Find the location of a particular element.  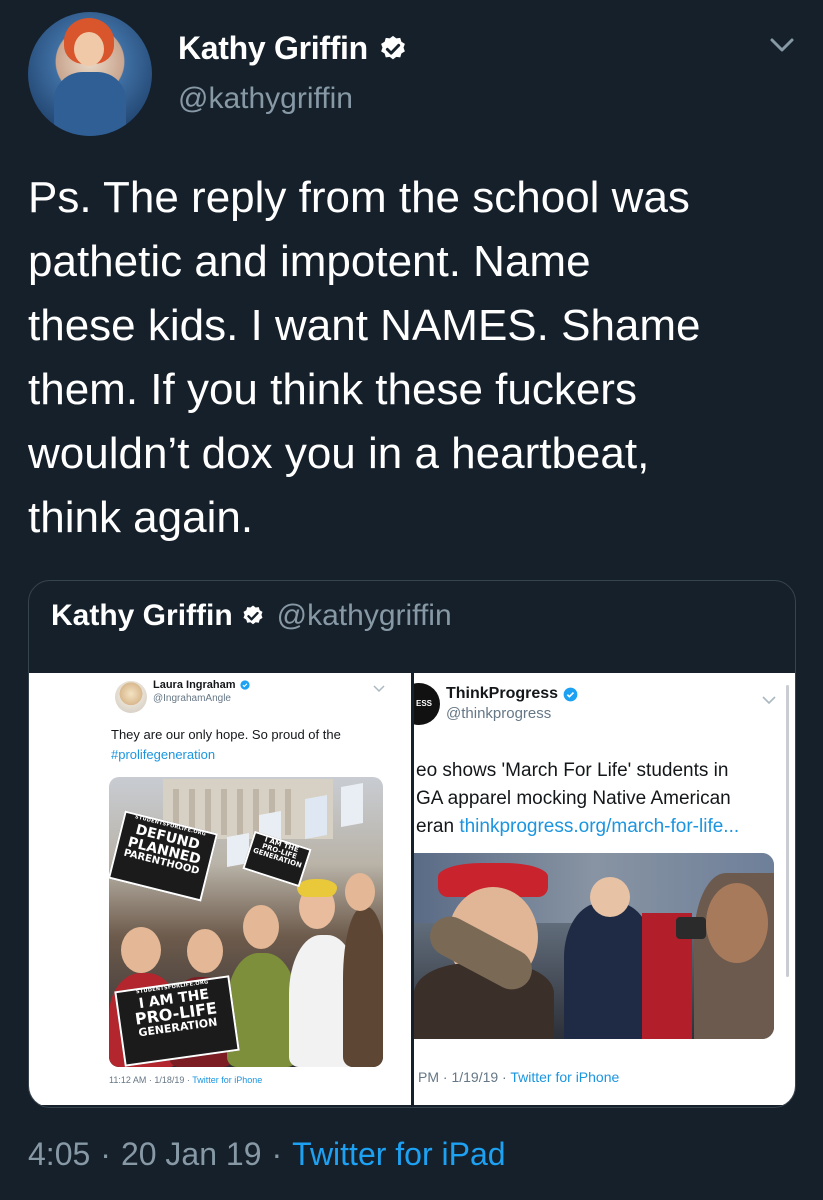

quoted-tweet-header: Kathy Griffin @kathygriffin is located at coordinates (251, 616).